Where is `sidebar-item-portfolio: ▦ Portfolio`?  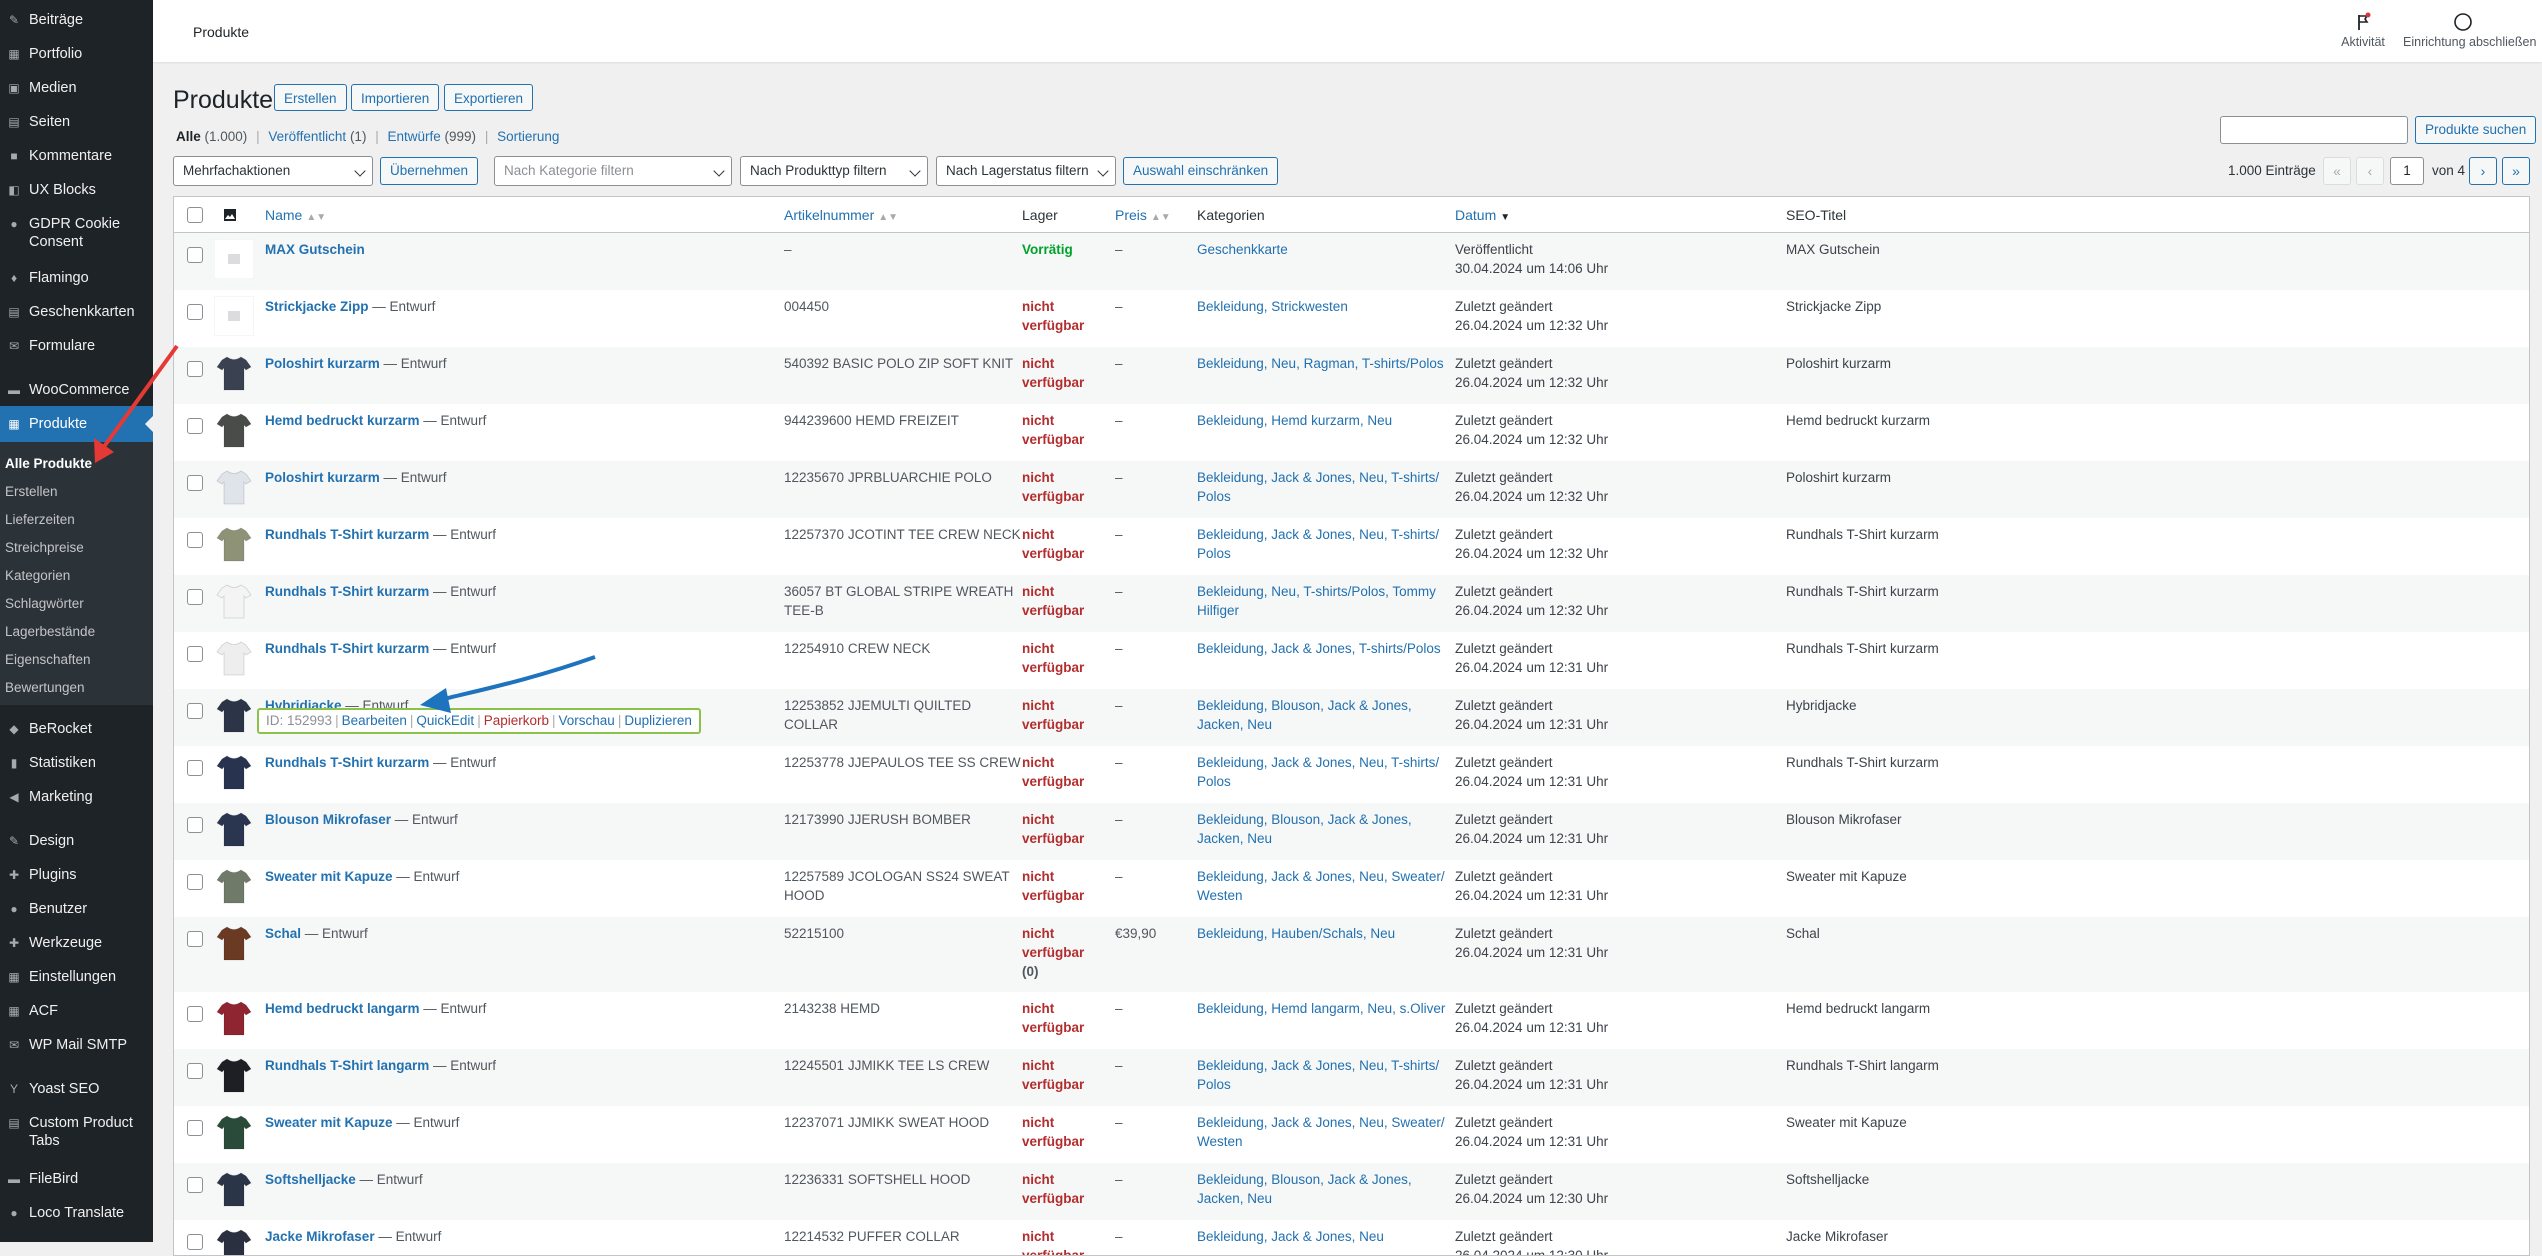
sidebar-item-portfolio: ▦ Portfolio is located at coordinates (76, 54).